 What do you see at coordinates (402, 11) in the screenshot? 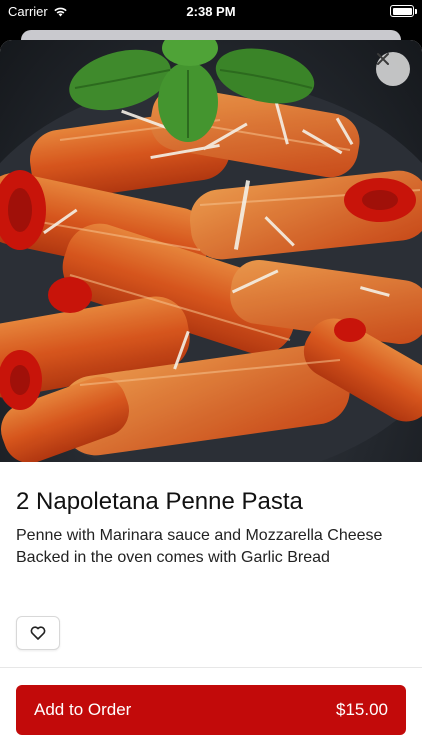
I see `battery-icon` at bounding box center [402, 11].